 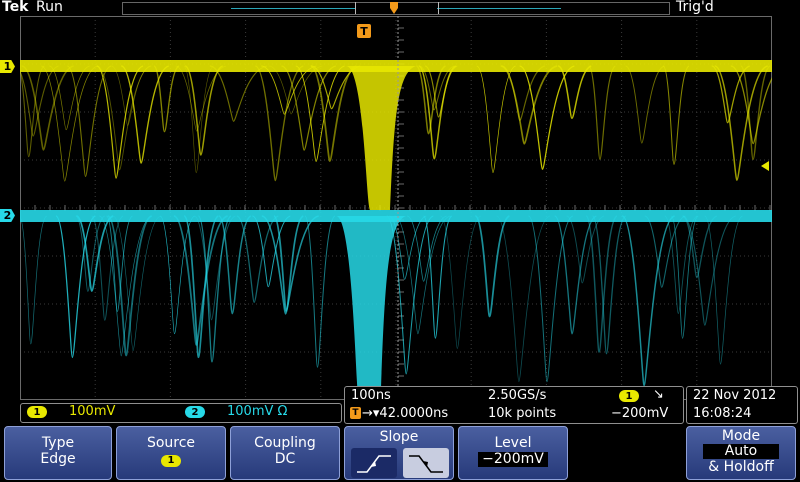 I want to click on trigger-slope-icon: ↘, so click(x=658, y=394).